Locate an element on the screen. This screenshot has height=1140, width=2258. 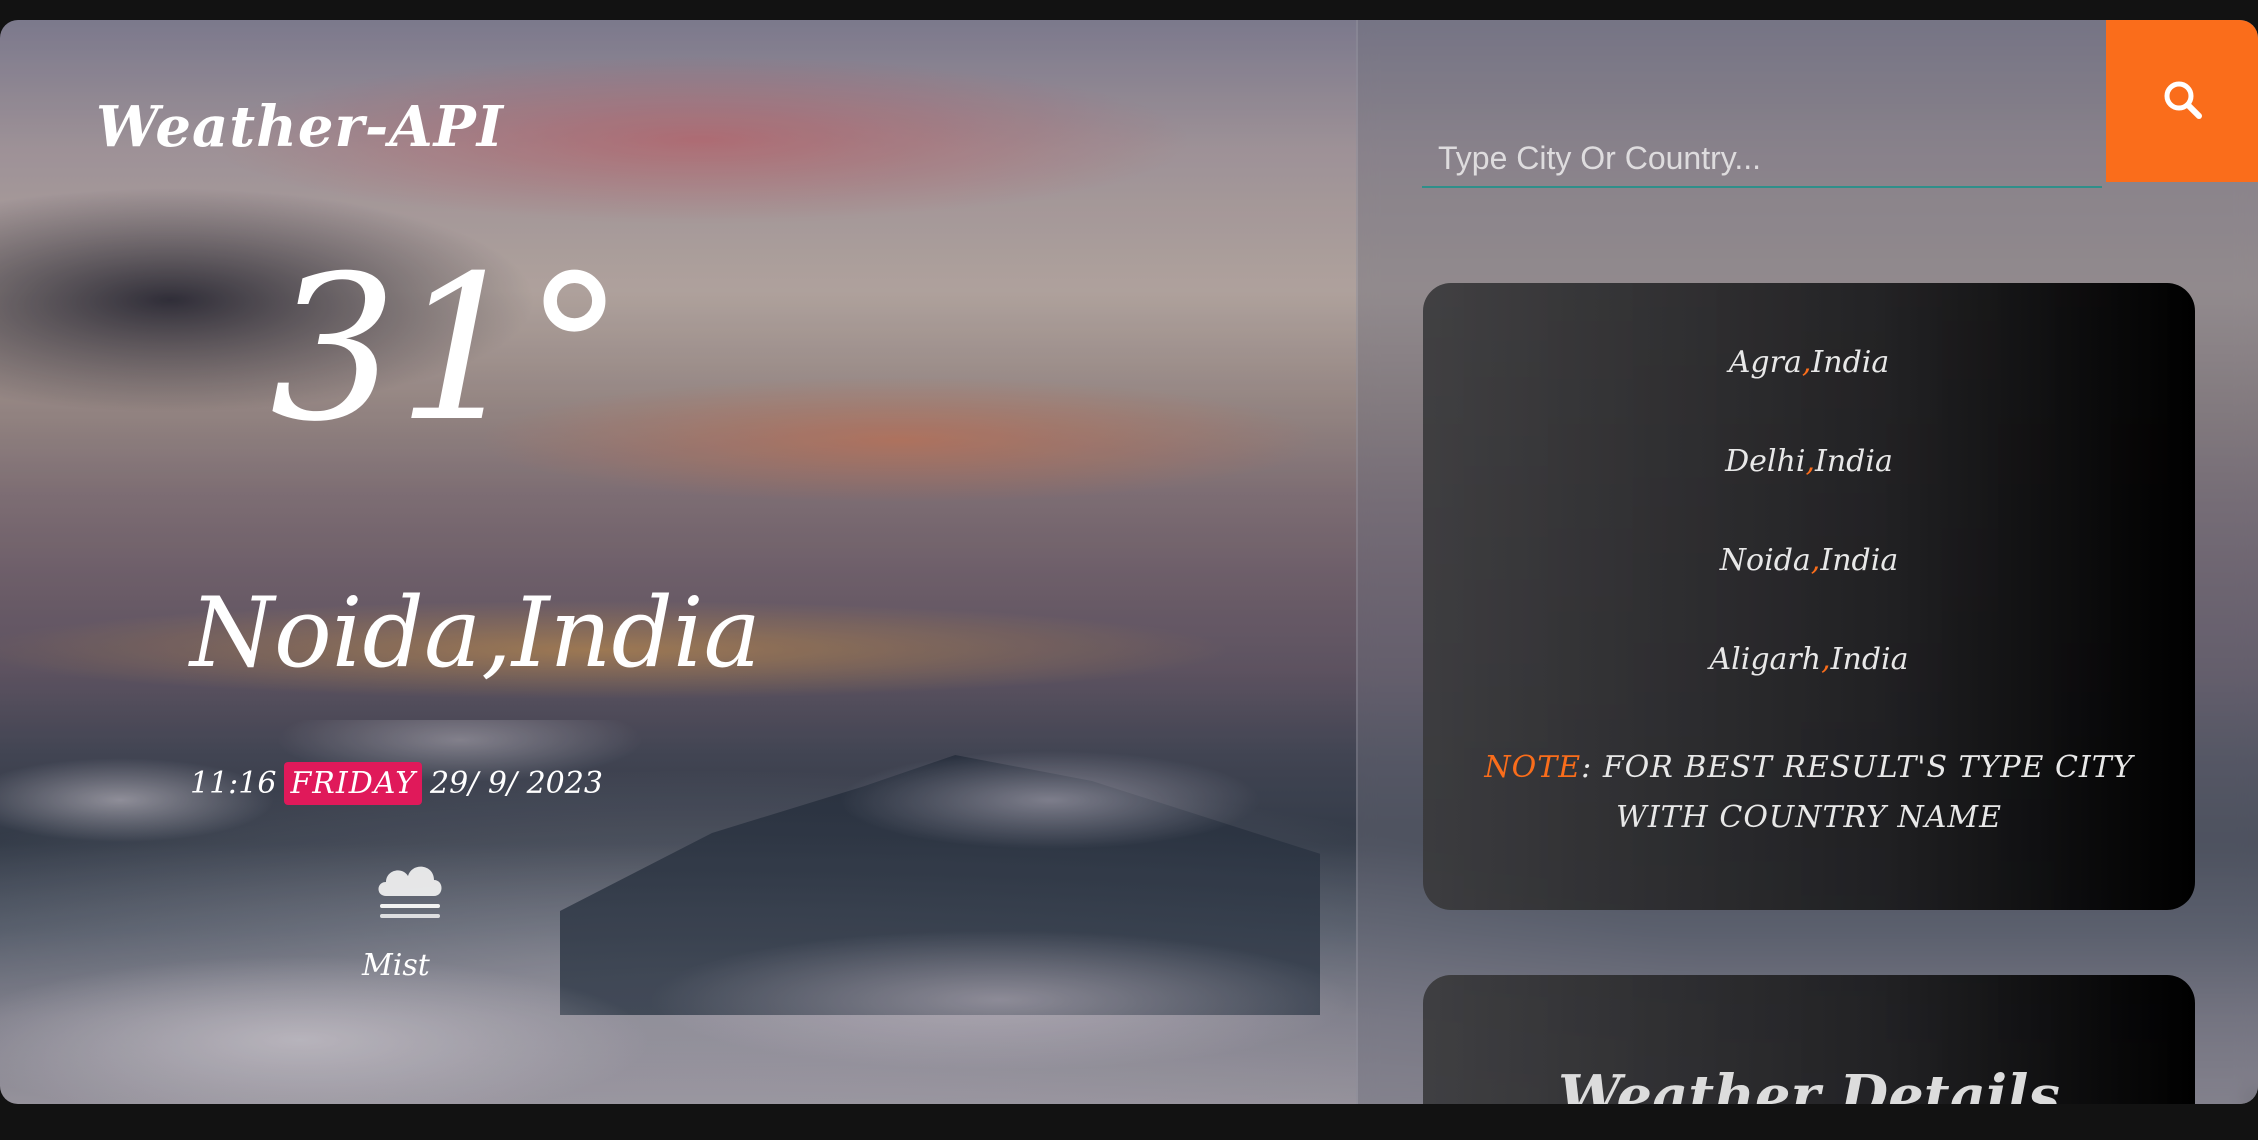
note-label: NOTE is located at coordinates (1533, 767).